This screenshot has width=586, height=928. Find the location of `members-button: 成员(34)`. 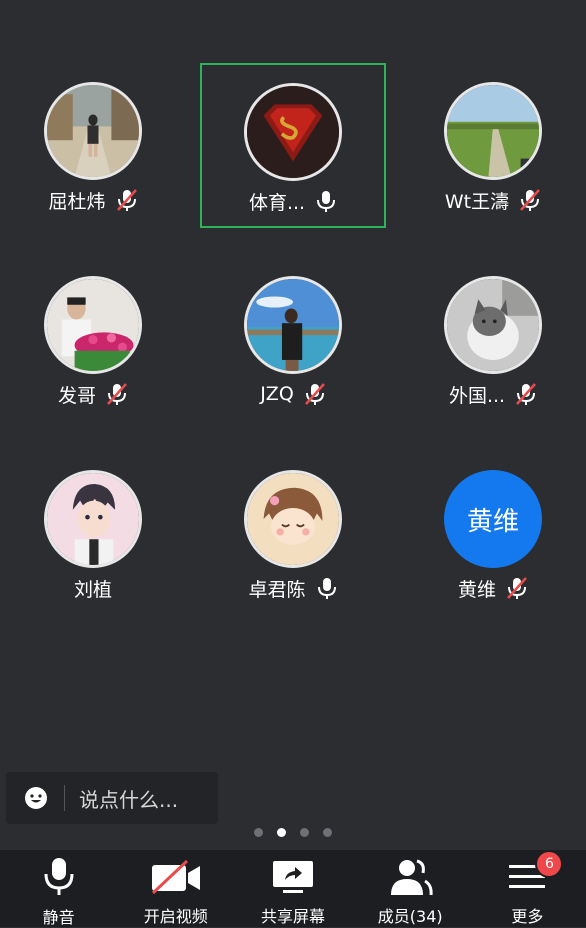

members-button: 成员(34) is located at coordinates (410, 888).